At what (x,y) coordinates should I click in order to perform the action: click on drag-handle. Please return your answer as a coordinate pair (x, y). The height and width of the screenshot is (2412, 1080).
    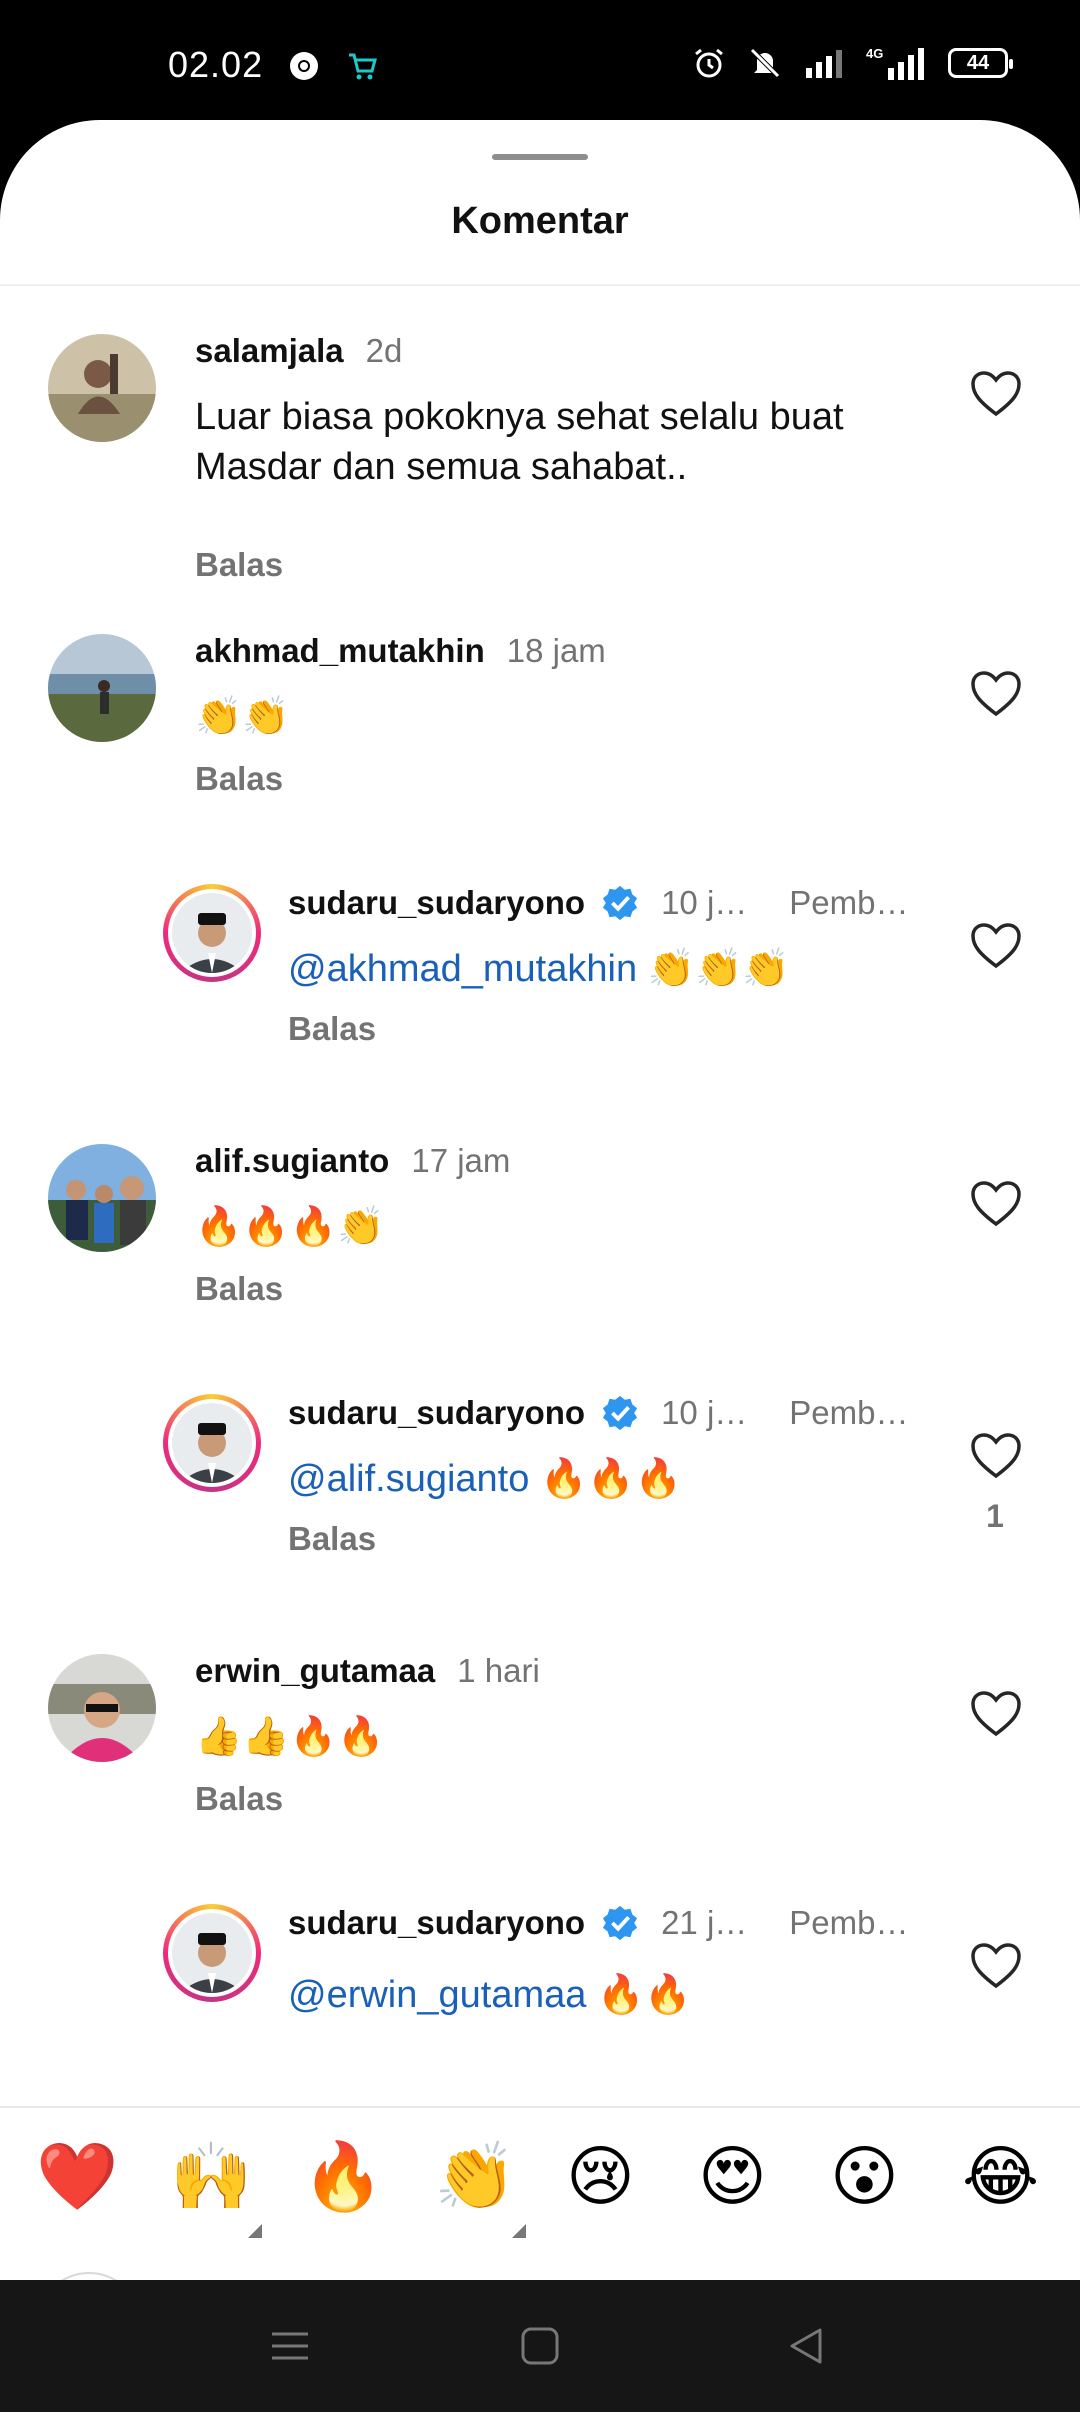
    Looking at the image, I should click on (540, 157).